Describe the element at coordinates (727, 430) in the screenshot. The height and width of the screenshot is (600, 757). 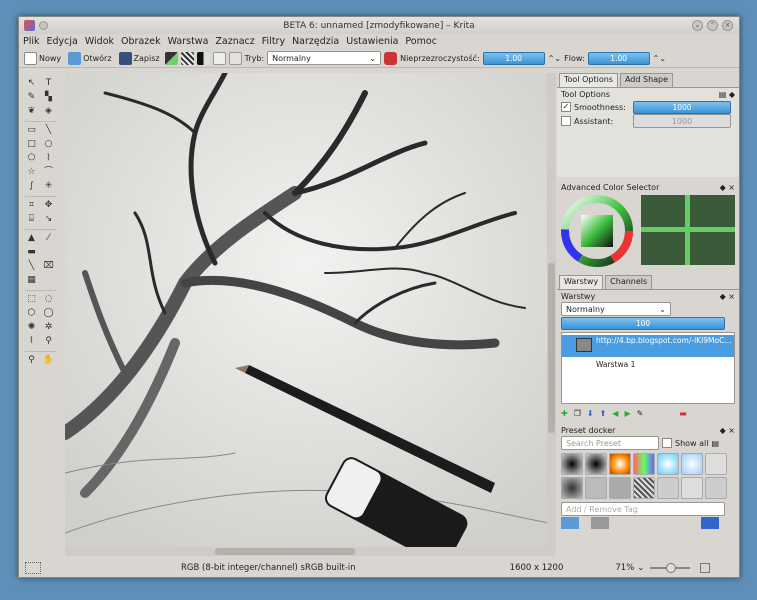
I see `preset-dock-icons: ◆ ×` at that location.